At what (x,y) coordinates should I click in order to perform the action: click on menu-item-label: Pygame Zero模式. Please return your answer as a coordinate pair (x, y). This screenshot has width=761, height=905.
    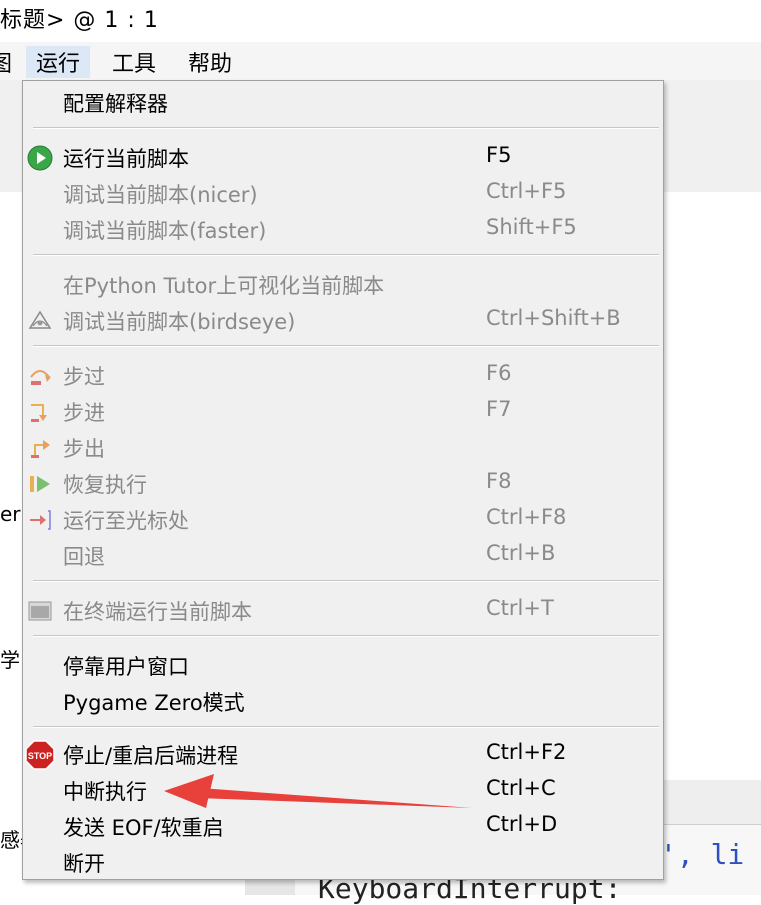
    Looking at the image, I should click on (154, 703).